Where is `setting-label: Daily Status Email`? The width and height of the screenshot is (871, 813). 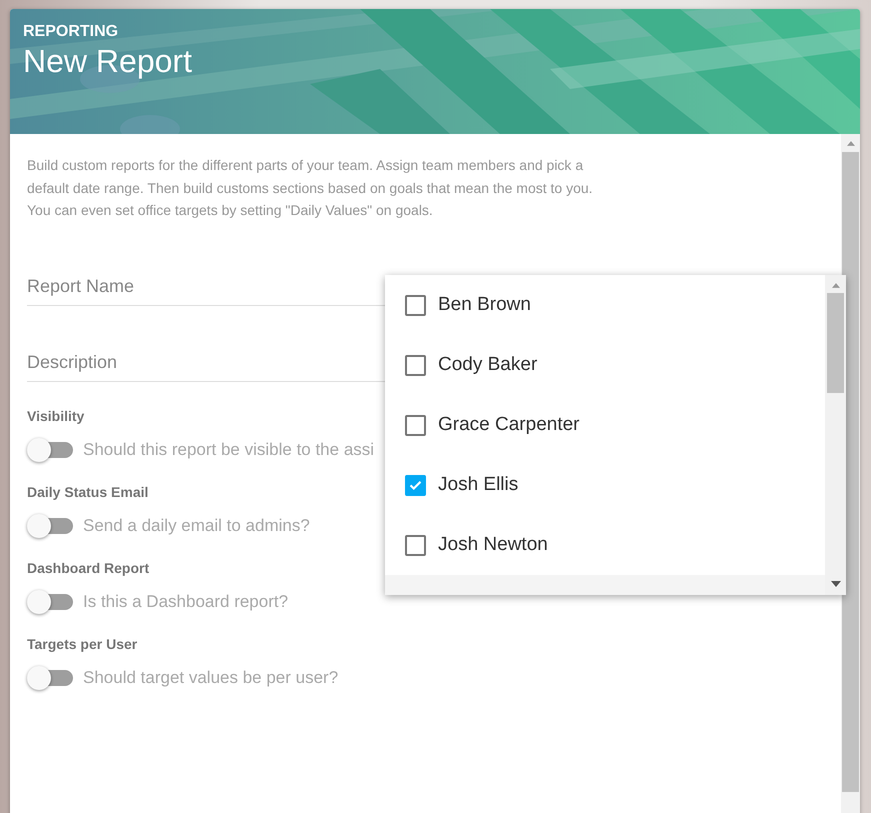 setting-label: Daily Status Email is located at coordinates (87, 492).